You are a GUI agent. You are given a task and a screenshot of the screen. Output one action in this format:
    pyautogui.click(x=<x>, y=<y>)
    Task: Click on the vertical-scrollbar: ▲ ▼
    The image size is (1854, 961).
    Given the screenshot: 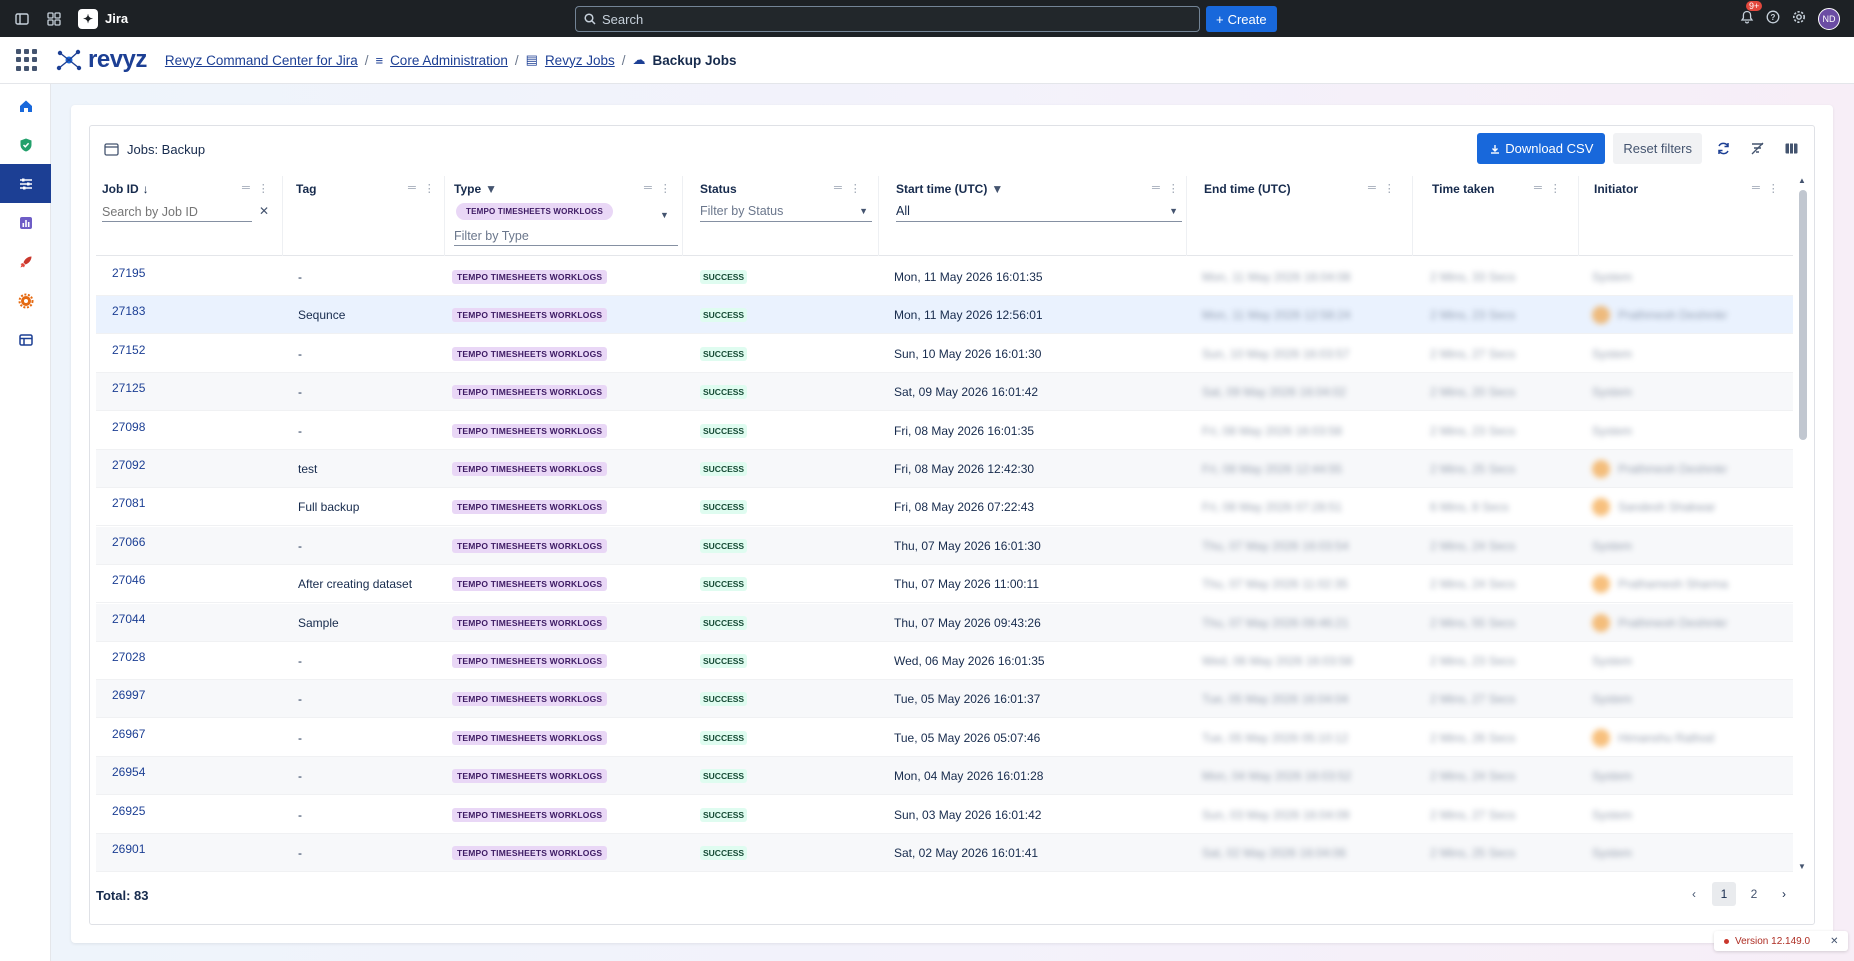 What is the action you would take?
    pyautogui.click(x=1802, y=523)
    